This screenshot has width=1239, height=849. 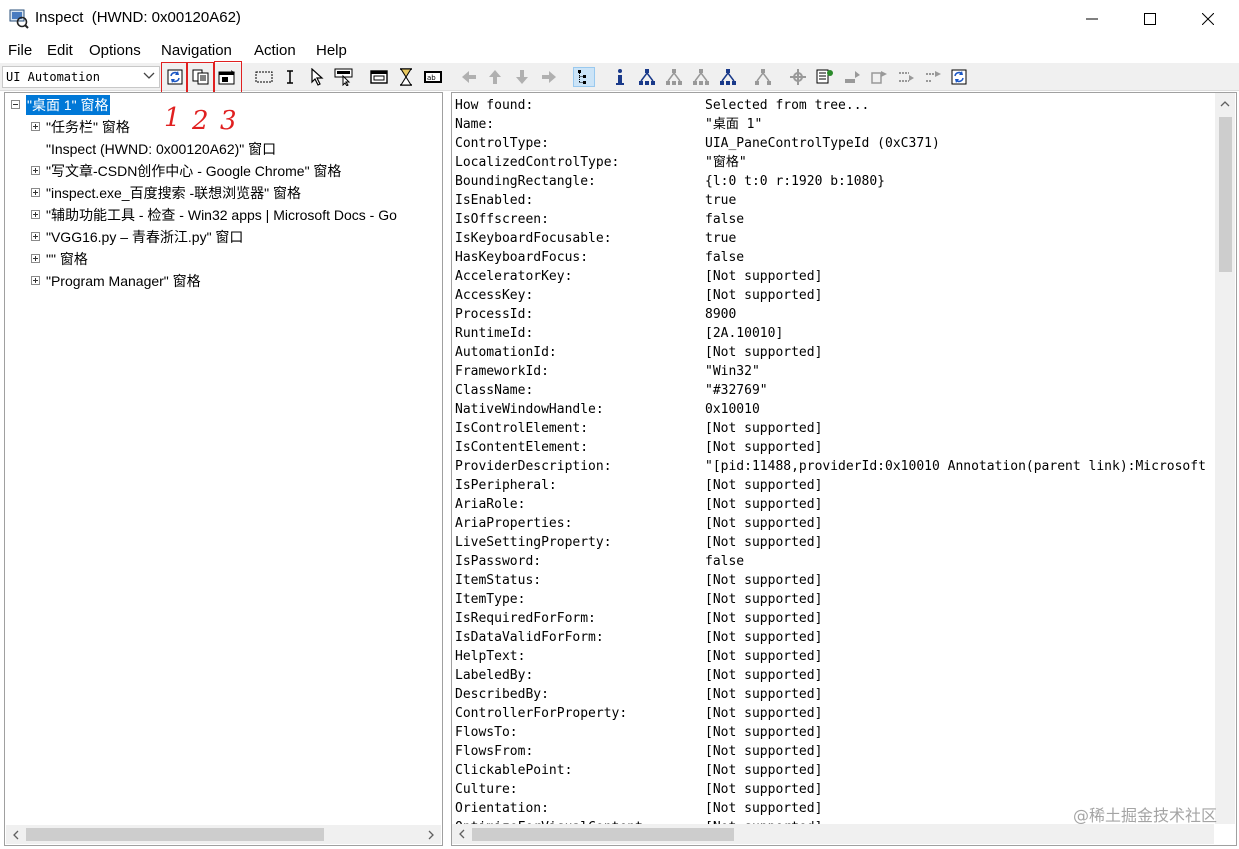 What do you see at coordinates (344, 77) in the screenshot?
I see `focus-track-button` at bounding box center [344, 77].